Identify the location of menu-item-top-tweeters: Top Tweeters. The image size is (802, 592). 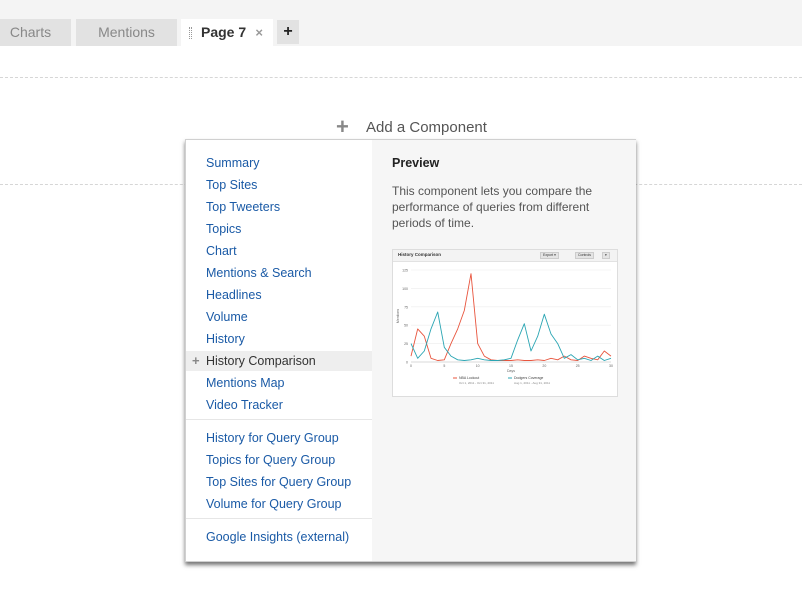
(279, 207).